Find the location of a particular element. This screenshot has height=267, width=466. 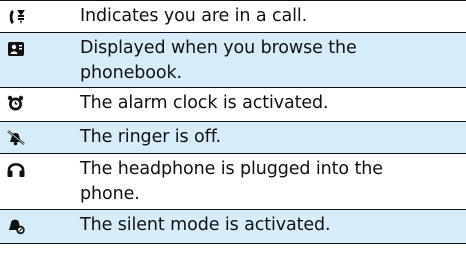

table-row: The alarm clock is activated. is located at coordinates (233, 105).